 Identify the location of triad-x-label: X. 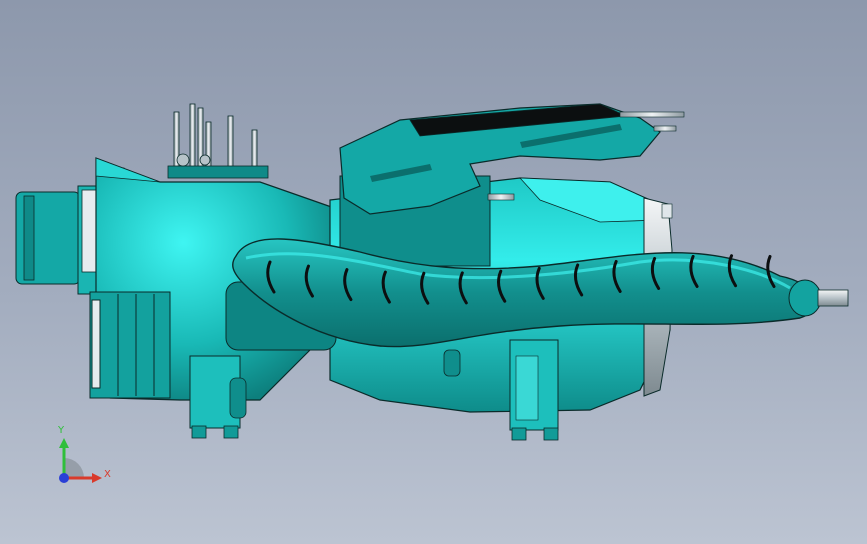
(107, 474).